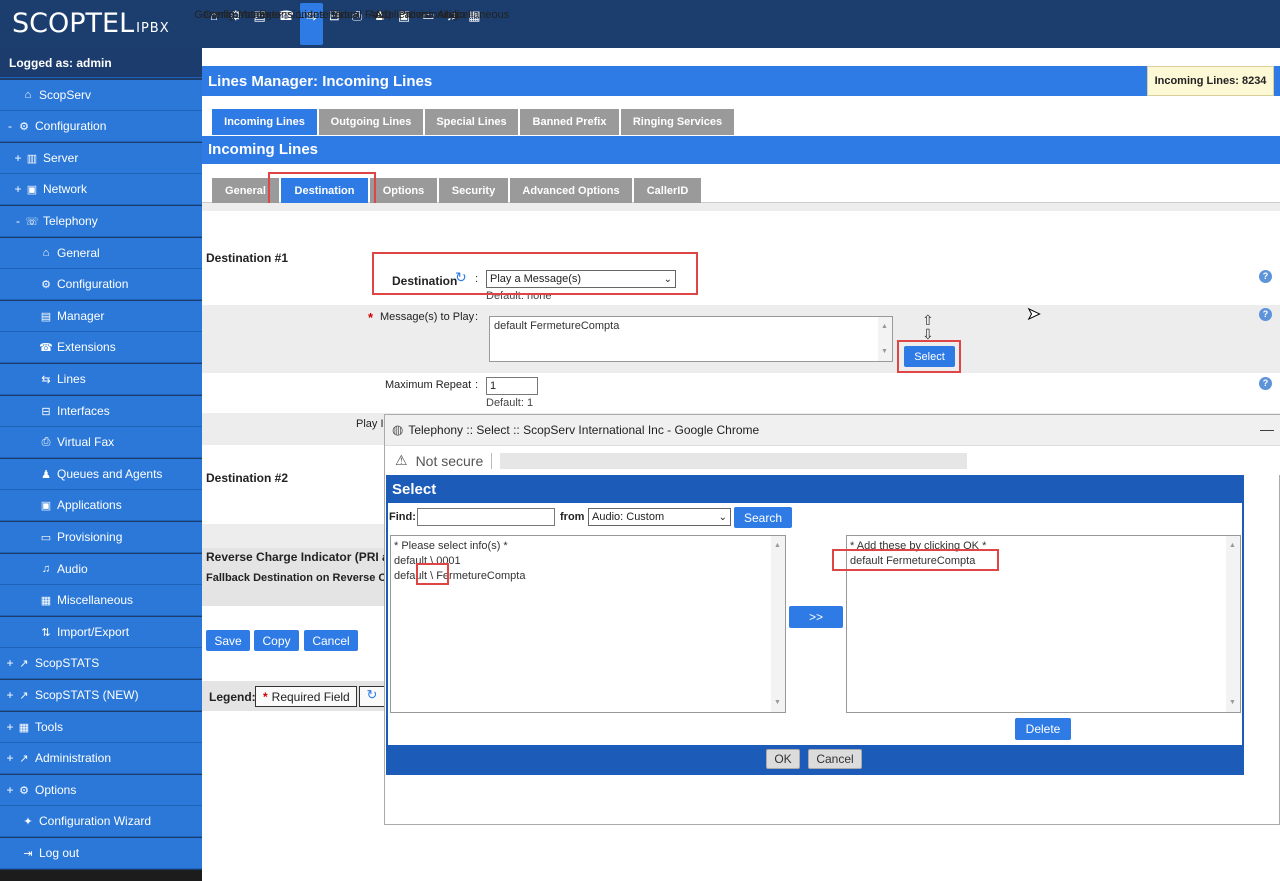 This screenshot has width=1280, height=881. I want to click on grid-icon: ▦, so click(46, 600).